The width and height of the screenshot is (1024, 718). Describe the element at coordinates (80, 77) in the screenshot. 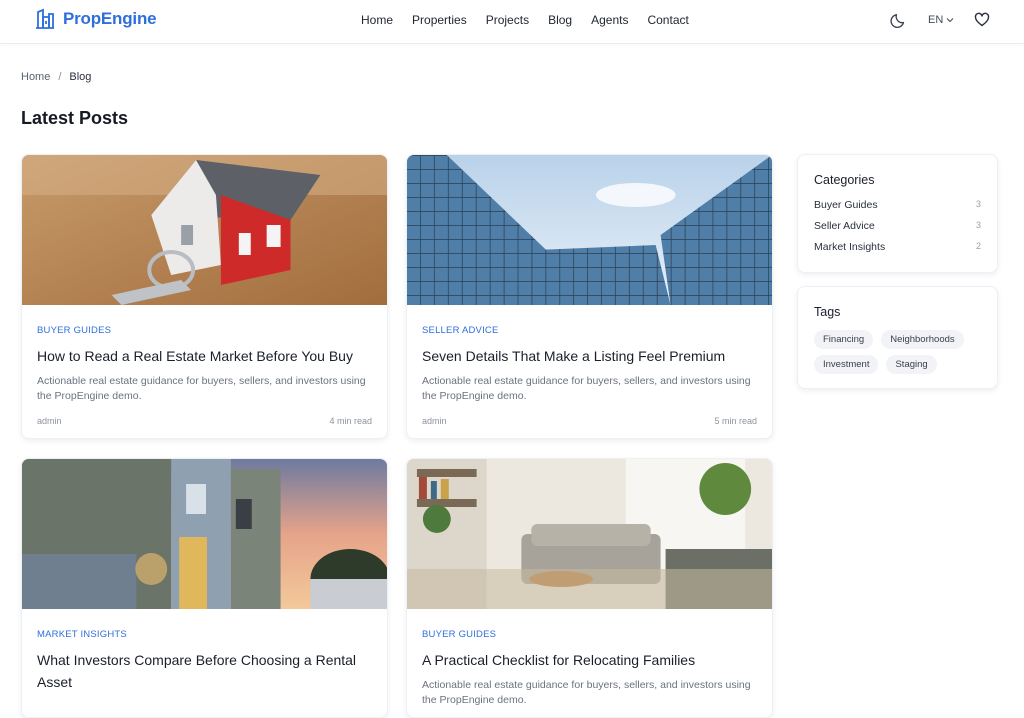

I see `breadcrumb-current: Blog` at that location.